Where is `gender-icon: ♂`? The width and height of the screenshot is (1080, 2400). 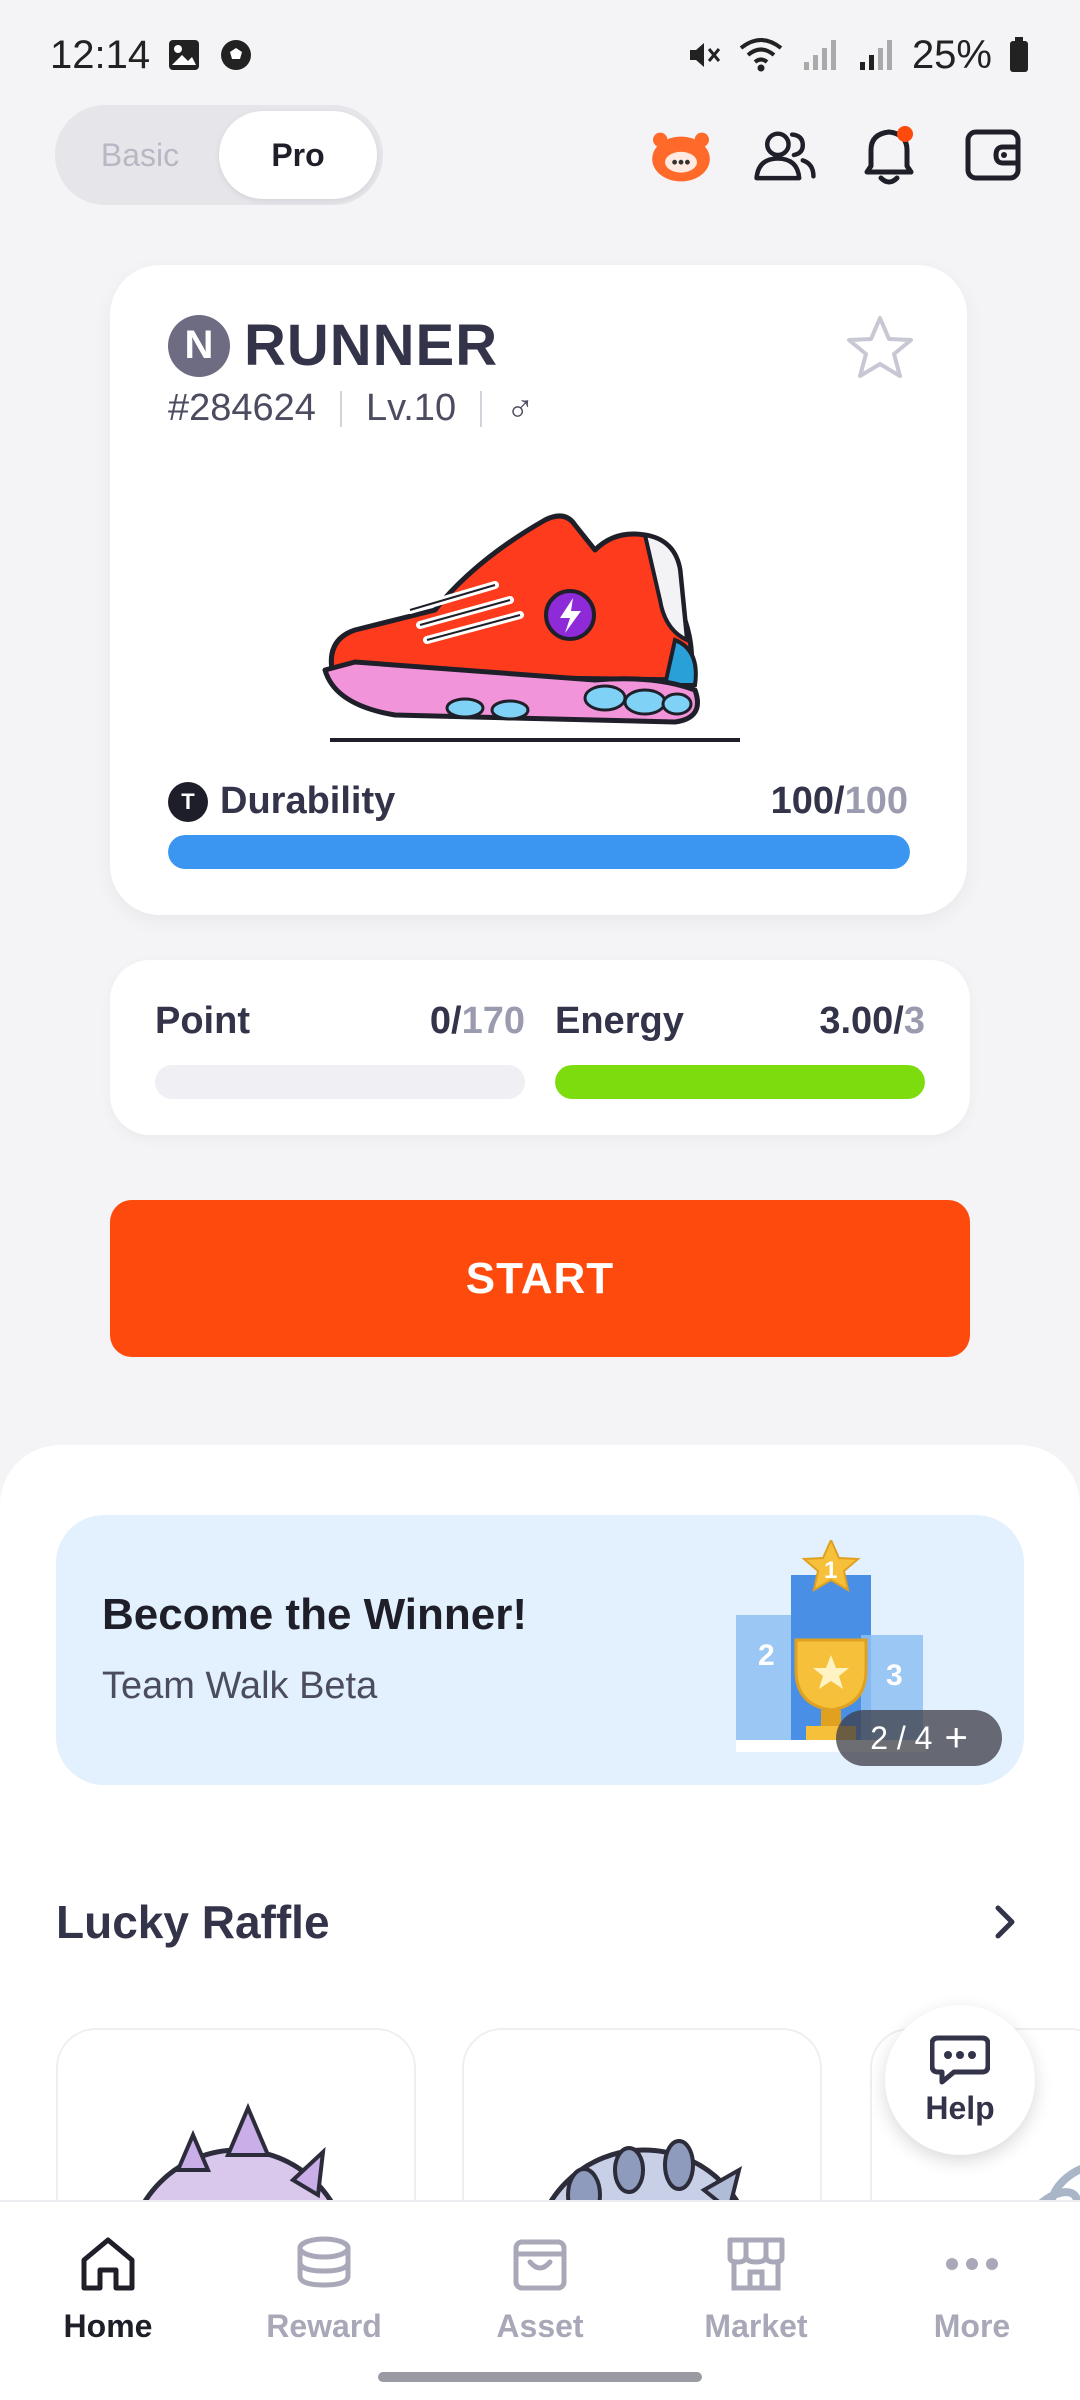 gender-icon: ♂ is located at coordinates (520, 408).